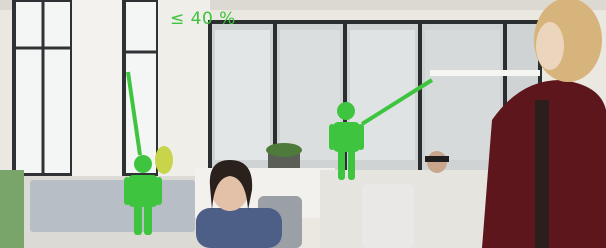  What do you see at coordinates (12, 209) in the screenshot?
I see `left-plant` at bounding box center [12, 209].